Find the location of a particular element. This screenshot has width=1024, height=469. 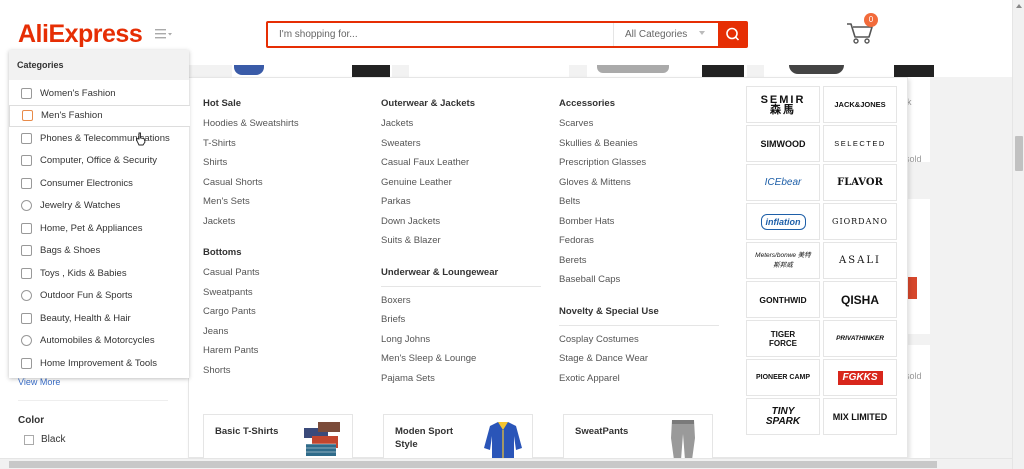

mega-link: Suits & Blazer is located at coordinates (461, 245).